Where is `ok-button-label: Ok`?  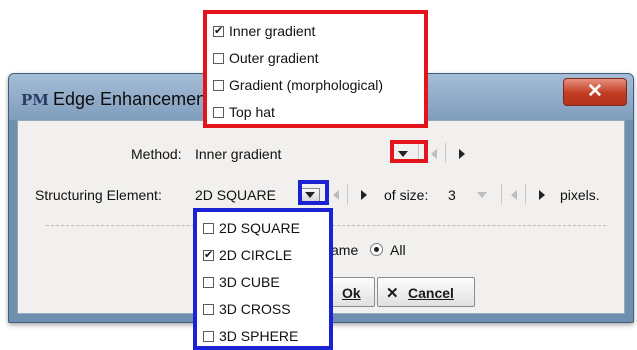
ok-button-label: Ok is located at coordinates (351, 293).